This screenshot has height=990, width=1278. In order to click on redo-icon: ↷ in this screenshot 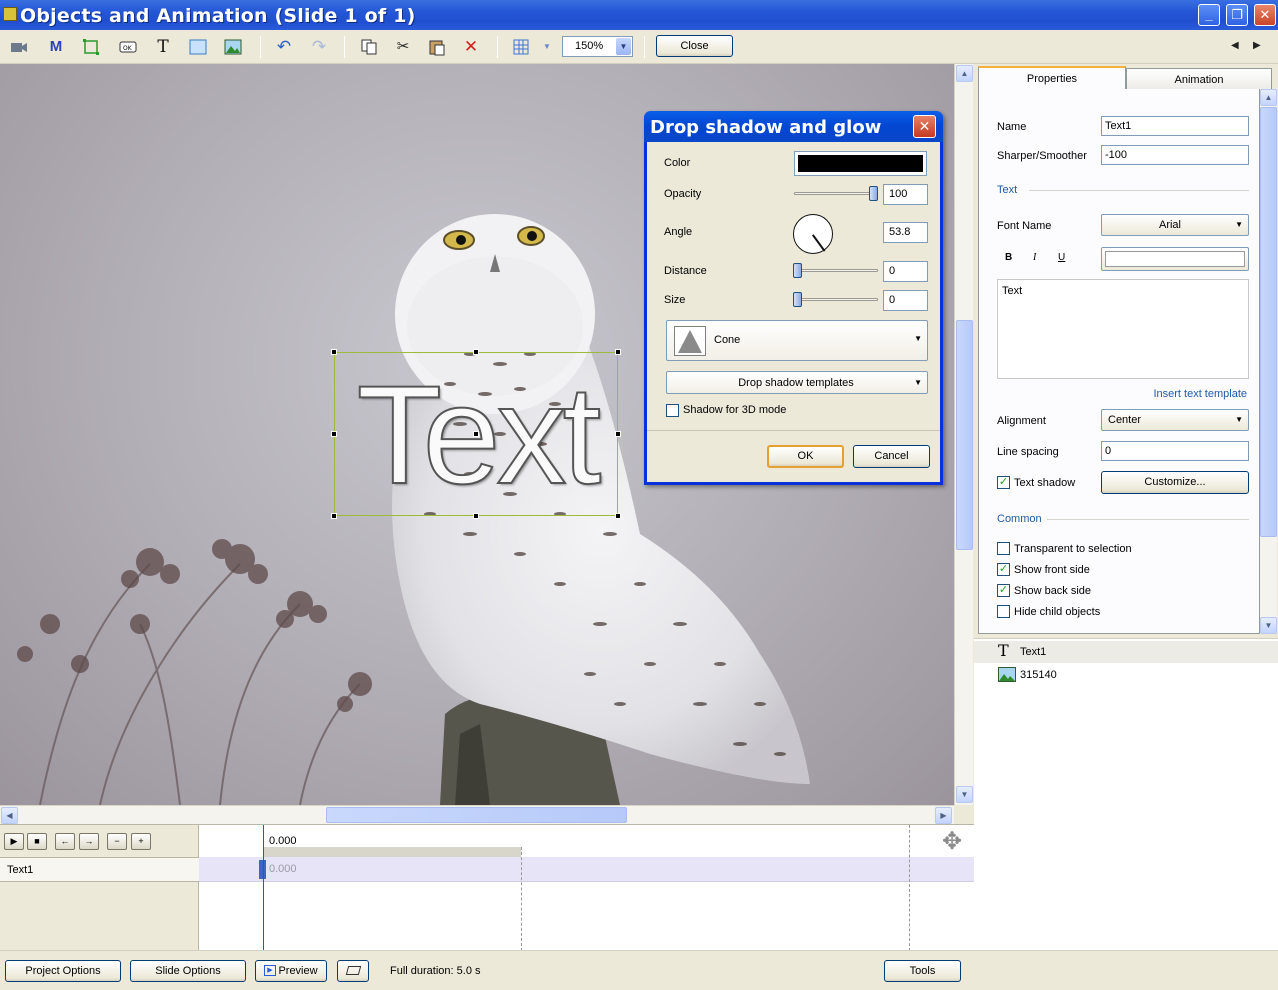, I will do `click(319, 47)`.